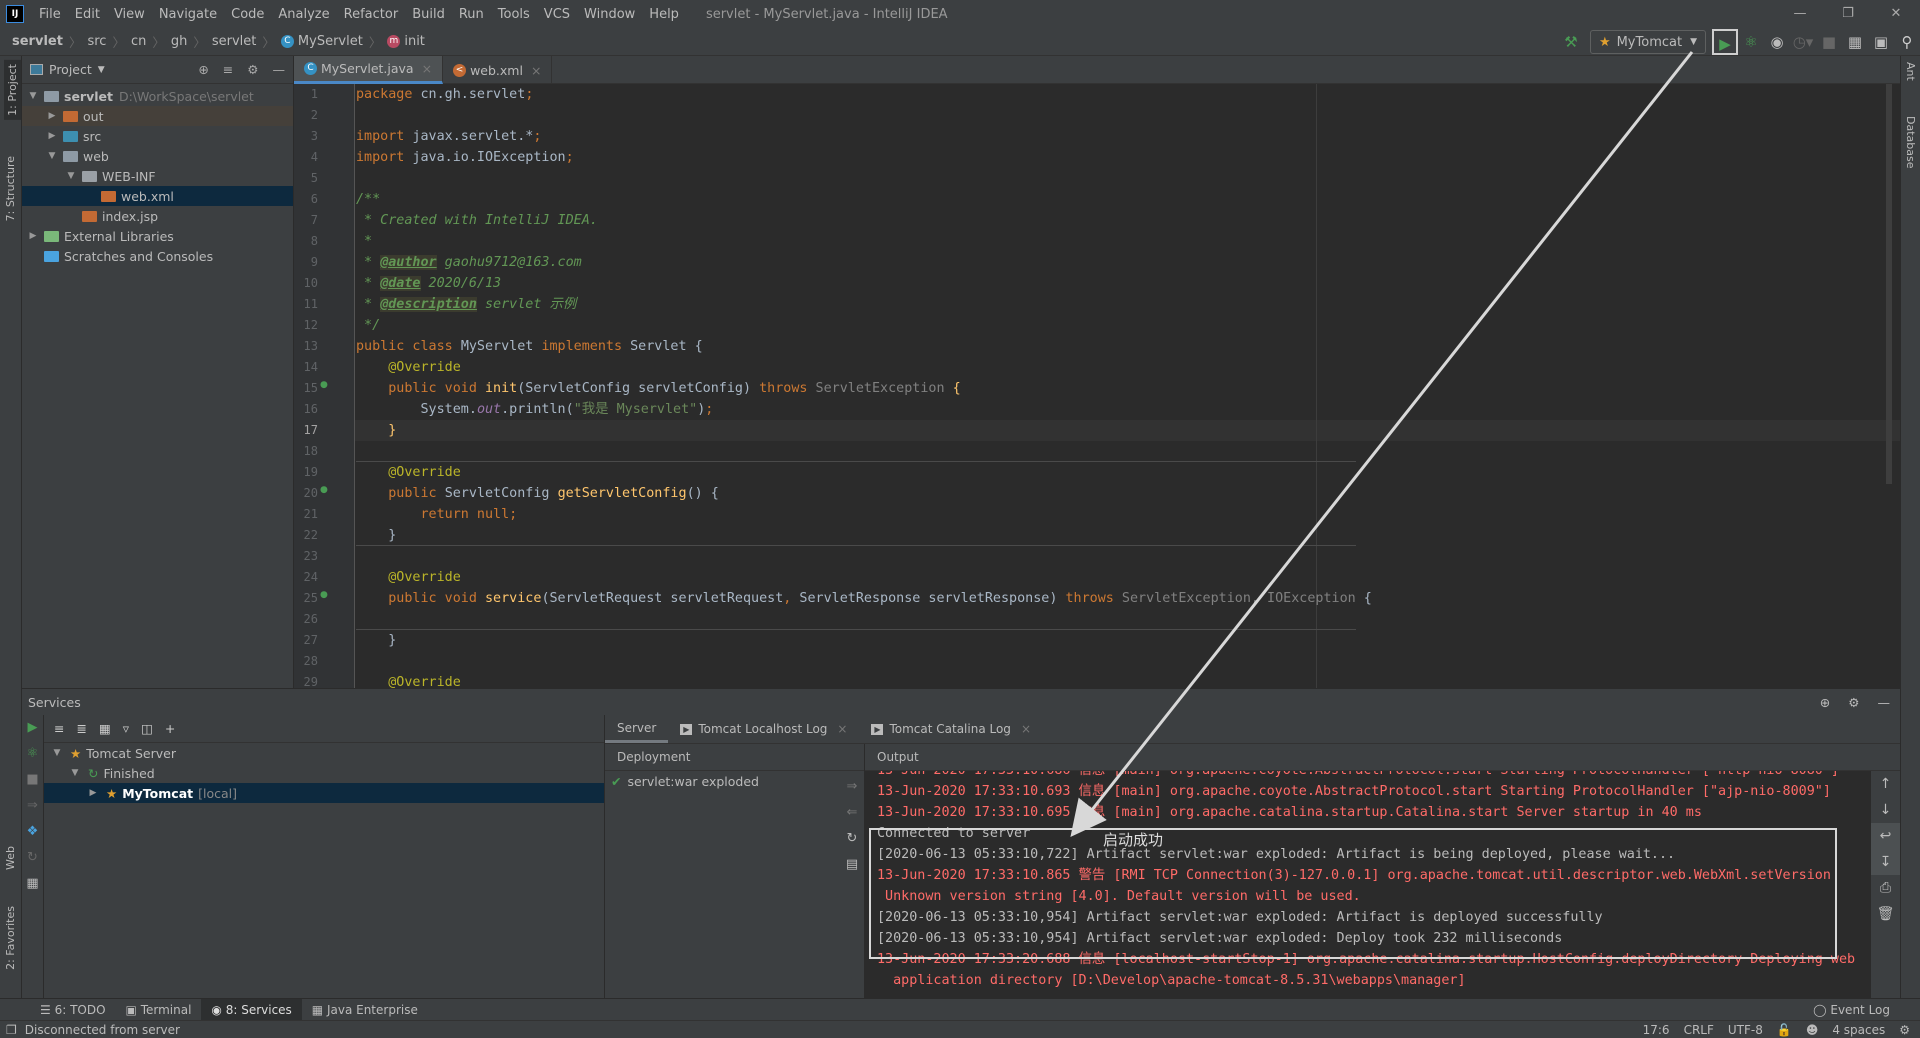 This screenshot has width=1920, height=1038. I want to click on breadcrumb-item: servlet, so click(234, 41).